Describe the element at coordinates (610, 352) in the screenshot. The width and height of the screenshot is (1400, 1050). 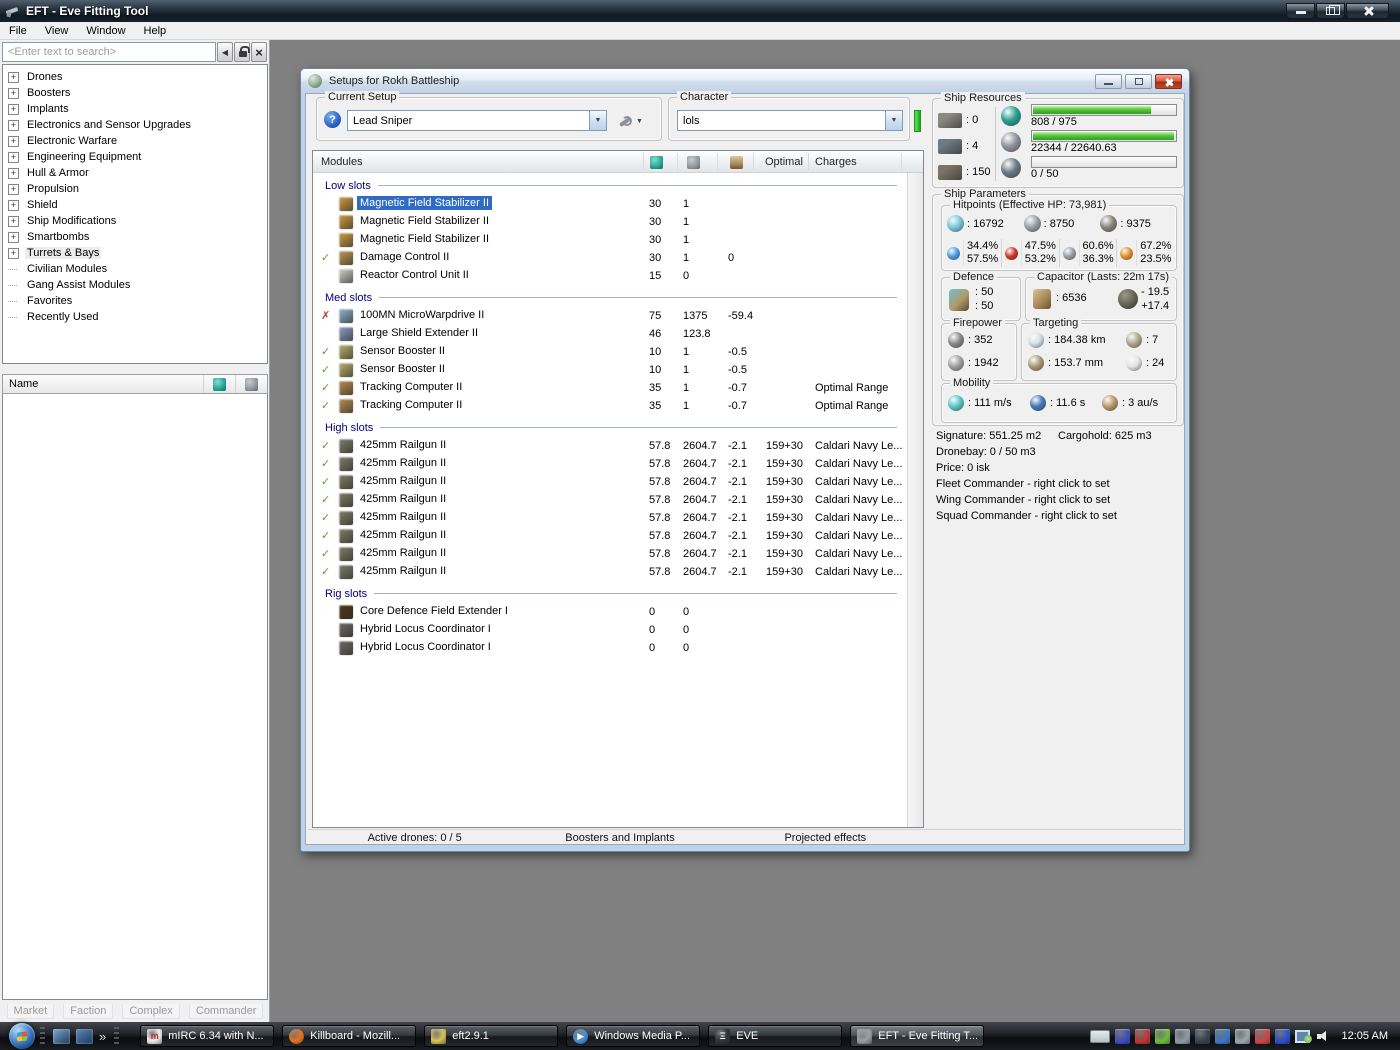
I see `module-row-sensor-booster-ii: ✓ Sensor Booster II 10 1 -0.5` at that location.